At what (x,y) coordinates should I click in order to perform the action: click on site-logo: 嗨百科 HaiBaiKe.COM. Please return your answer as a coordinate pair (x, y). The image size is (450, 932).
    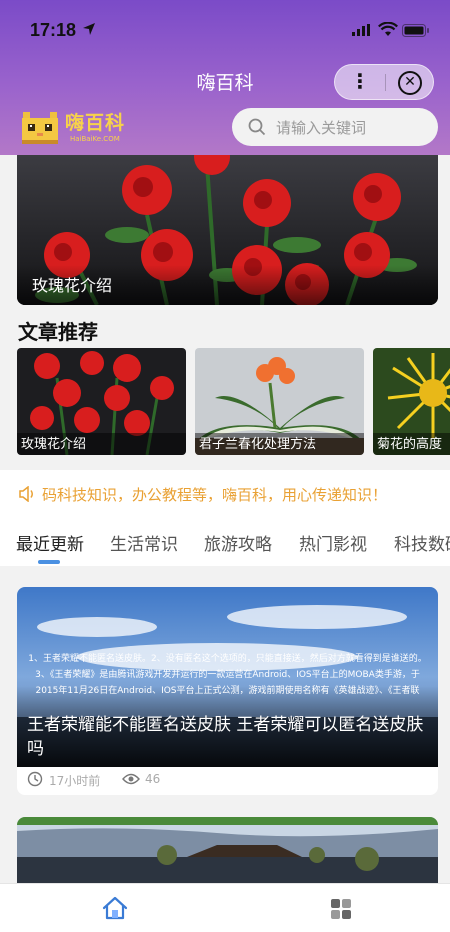
    Looking at the image, I should click on (75, 128).